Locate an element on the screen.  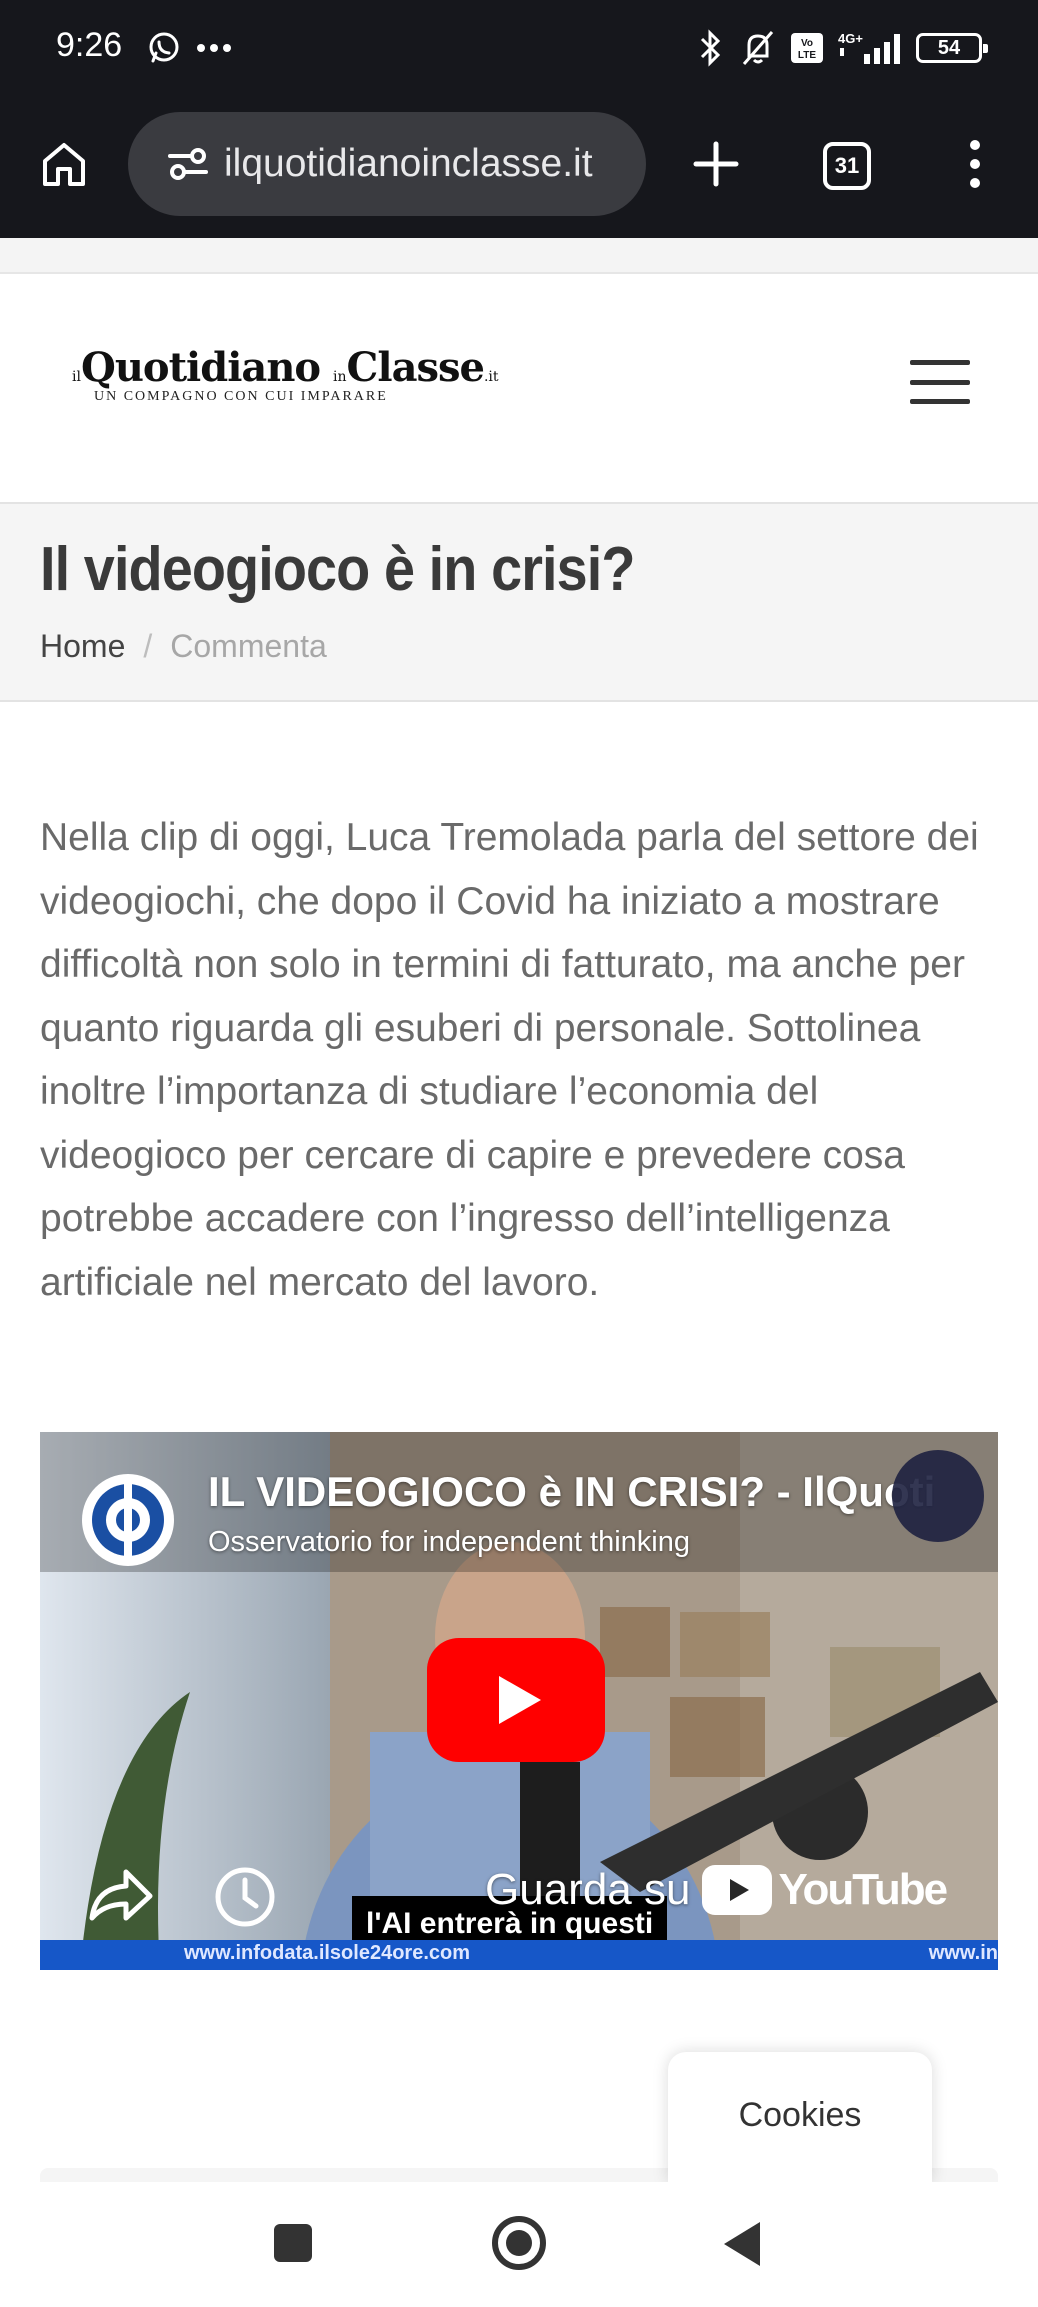
address-bar: ilquotidianoinclasse.it is located at coordinates (387, 164).